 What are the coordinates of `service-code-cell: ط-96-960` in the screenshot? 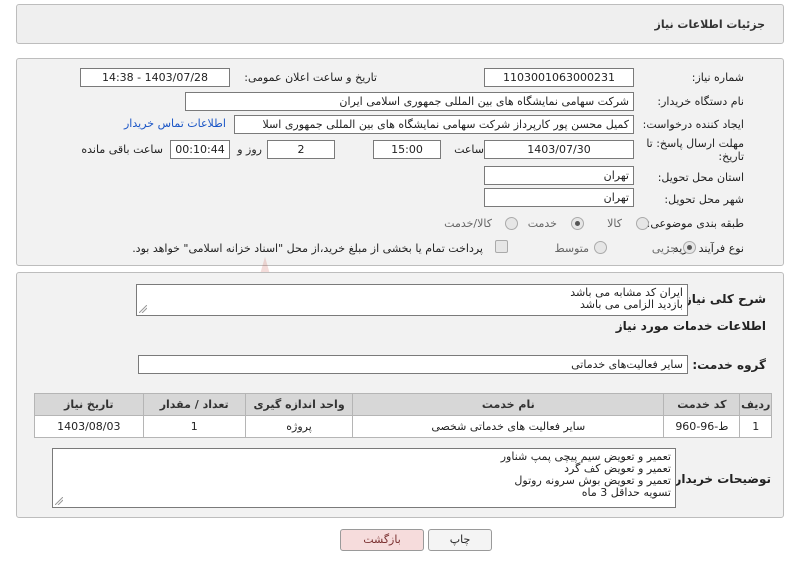 It's located at (702, 426).